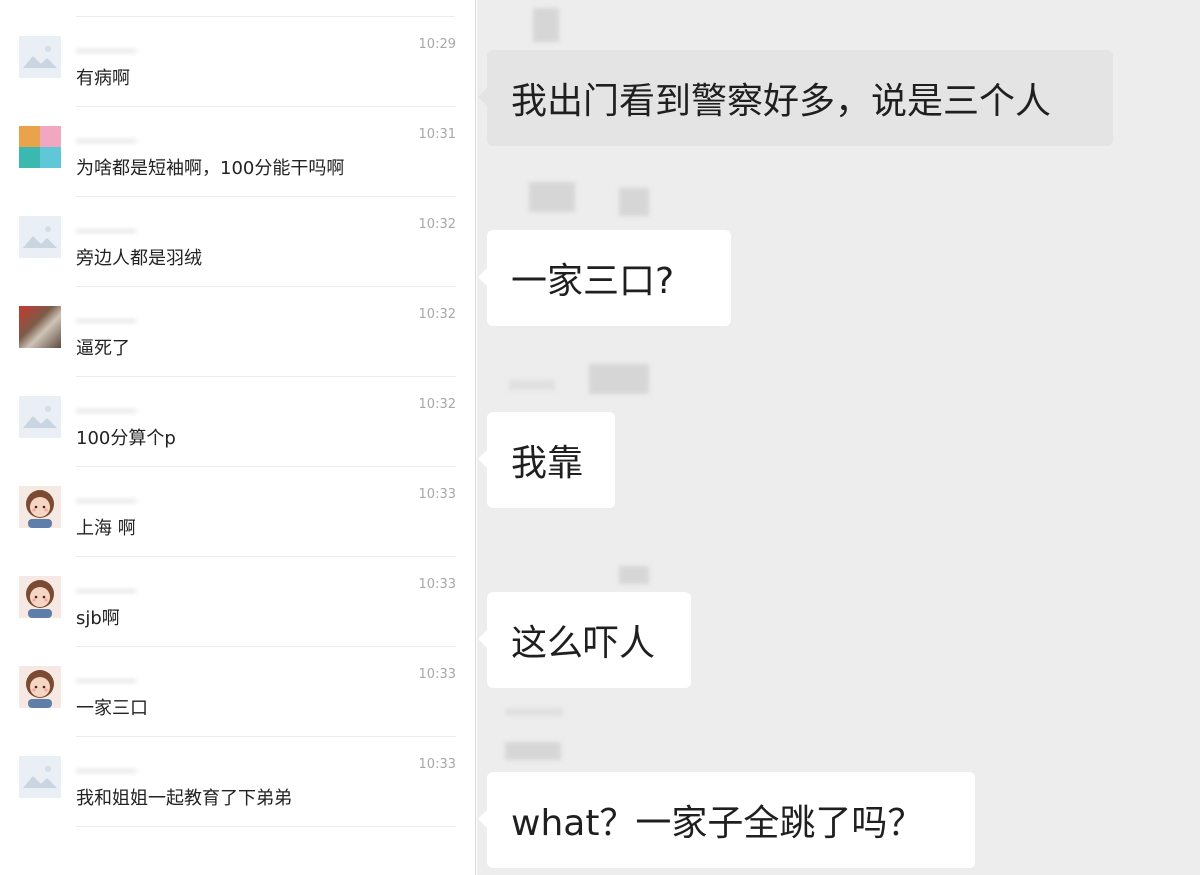  Describe the element at coordinates (237, 62) in the screenshot. I see `comment-item: 10:29 有病啊` at that location.